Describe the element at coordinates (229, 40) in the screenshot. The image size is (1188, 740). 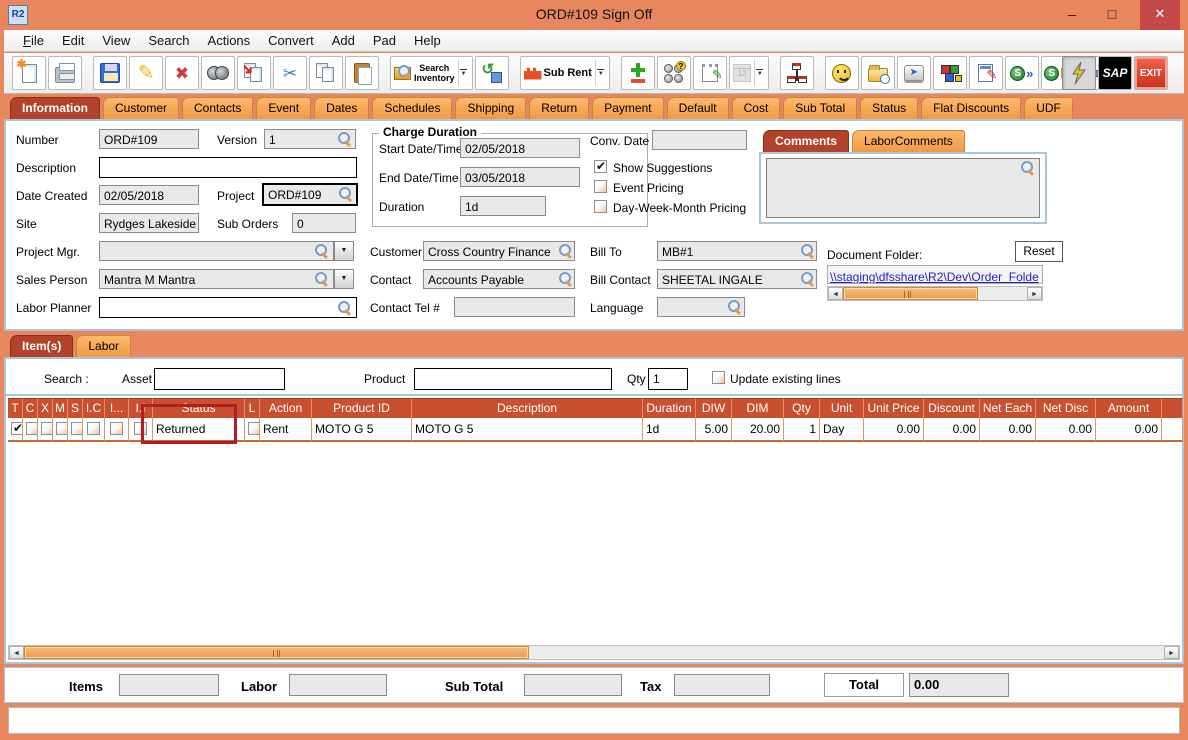
I see `menu-item-actions: Actions` at that location.